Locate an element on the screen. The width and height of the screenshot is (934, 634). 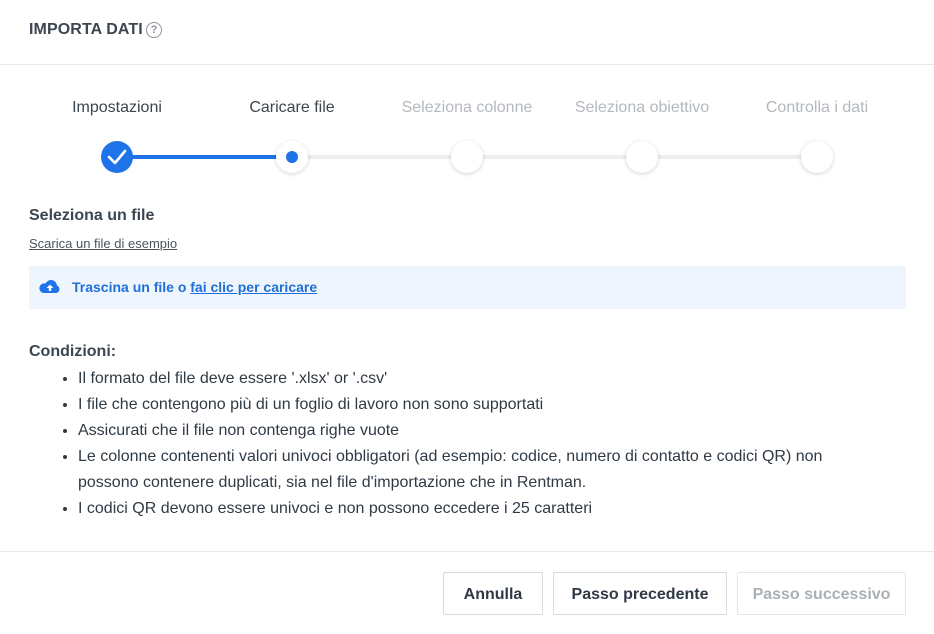
step-node-completed is located at coordinates (117, 157).